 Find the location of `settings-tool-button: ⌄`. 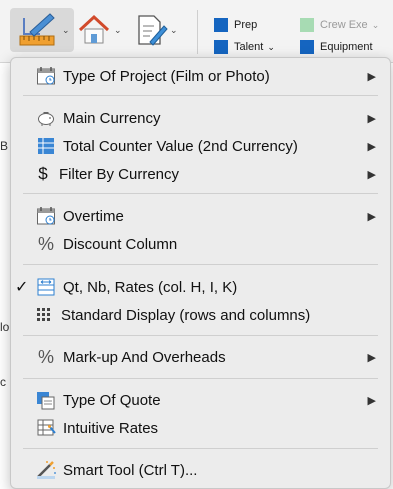

settings-tool-button: ⌄ is located at coordinates (42, 30).